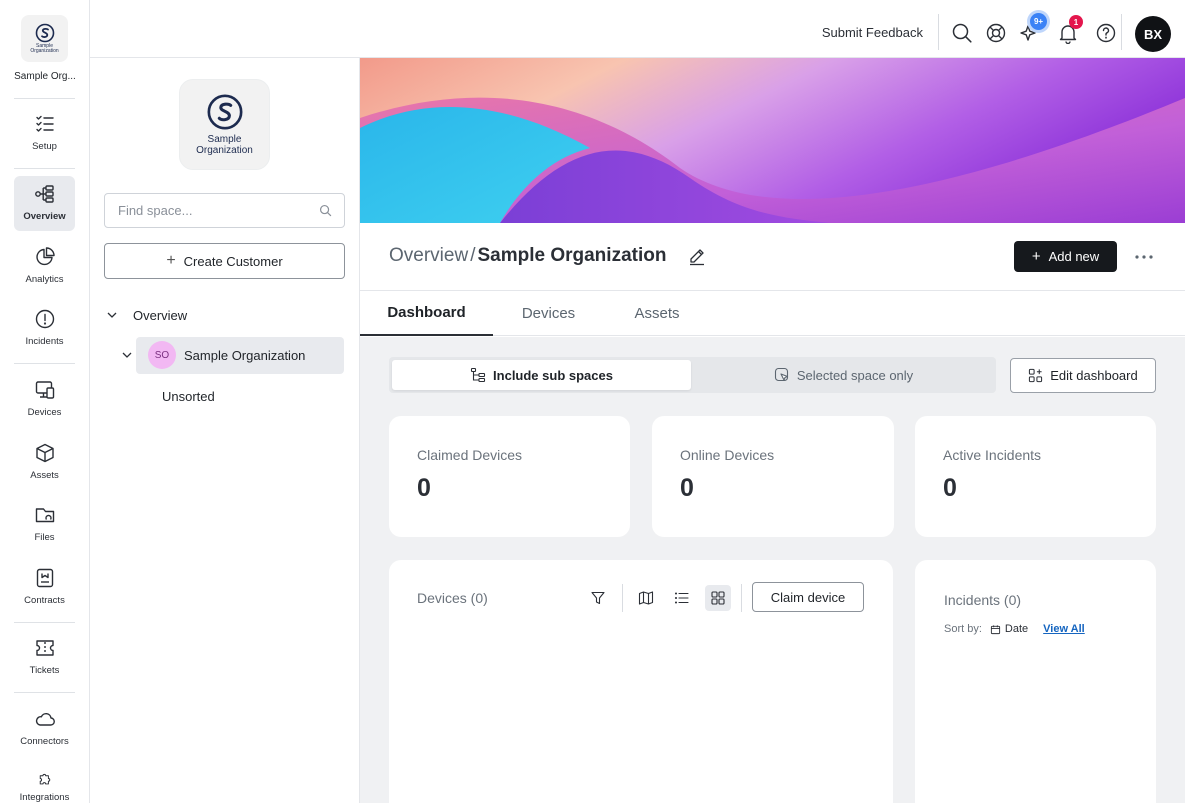  I want to click on header-banner, so click(772, 140).